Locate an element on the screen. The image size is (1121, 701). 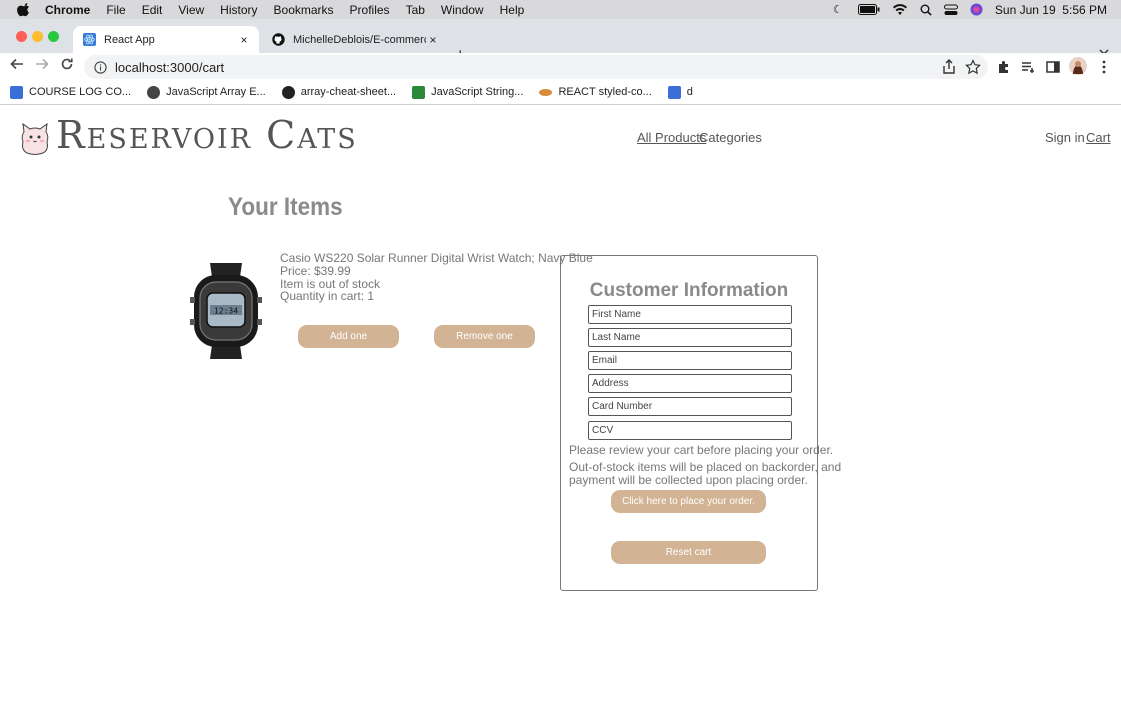
menu-profiles: Profiles is located at coordinates (370, 10).